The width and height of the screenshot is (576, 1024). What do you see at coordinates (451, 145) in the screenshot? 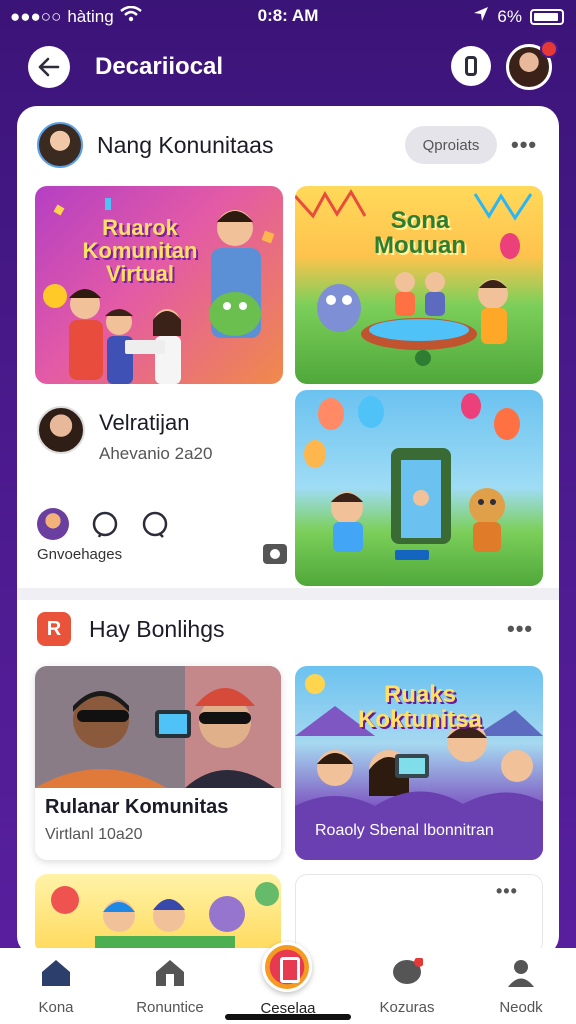
I see `search-pill: Qproiats` at bounding box center [451, 145].